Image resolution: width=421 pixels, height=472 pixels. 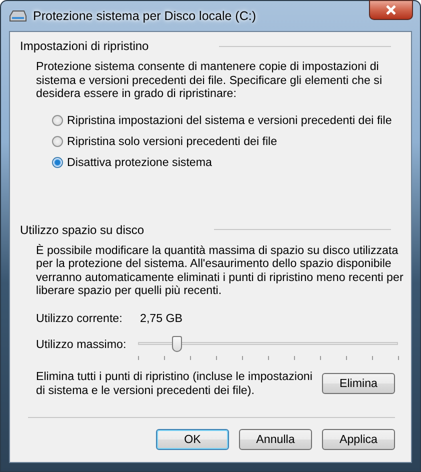 What do you see at coordinates (144, 16) in the screenshot?
I see `window-title: Protezione sistema per Disco locale (C:)` at bounding box center [144, 16].